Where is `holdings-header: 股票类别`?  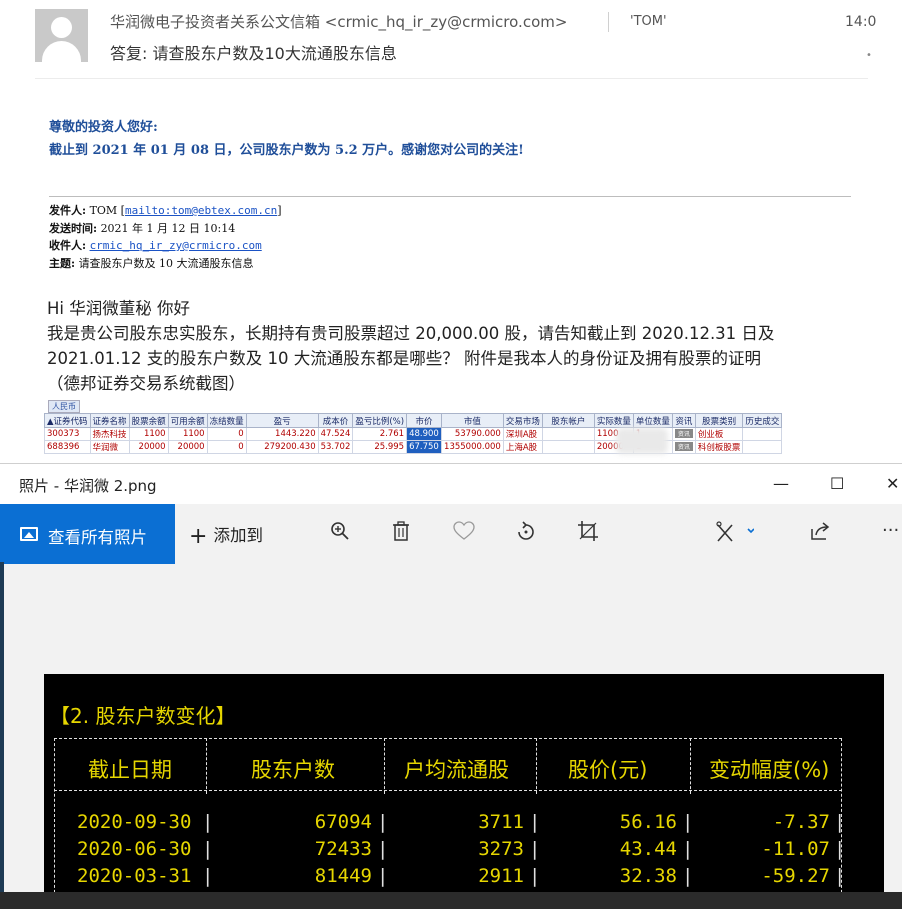 holdings-header: 股票类别 is located at coordinates (719, 420).